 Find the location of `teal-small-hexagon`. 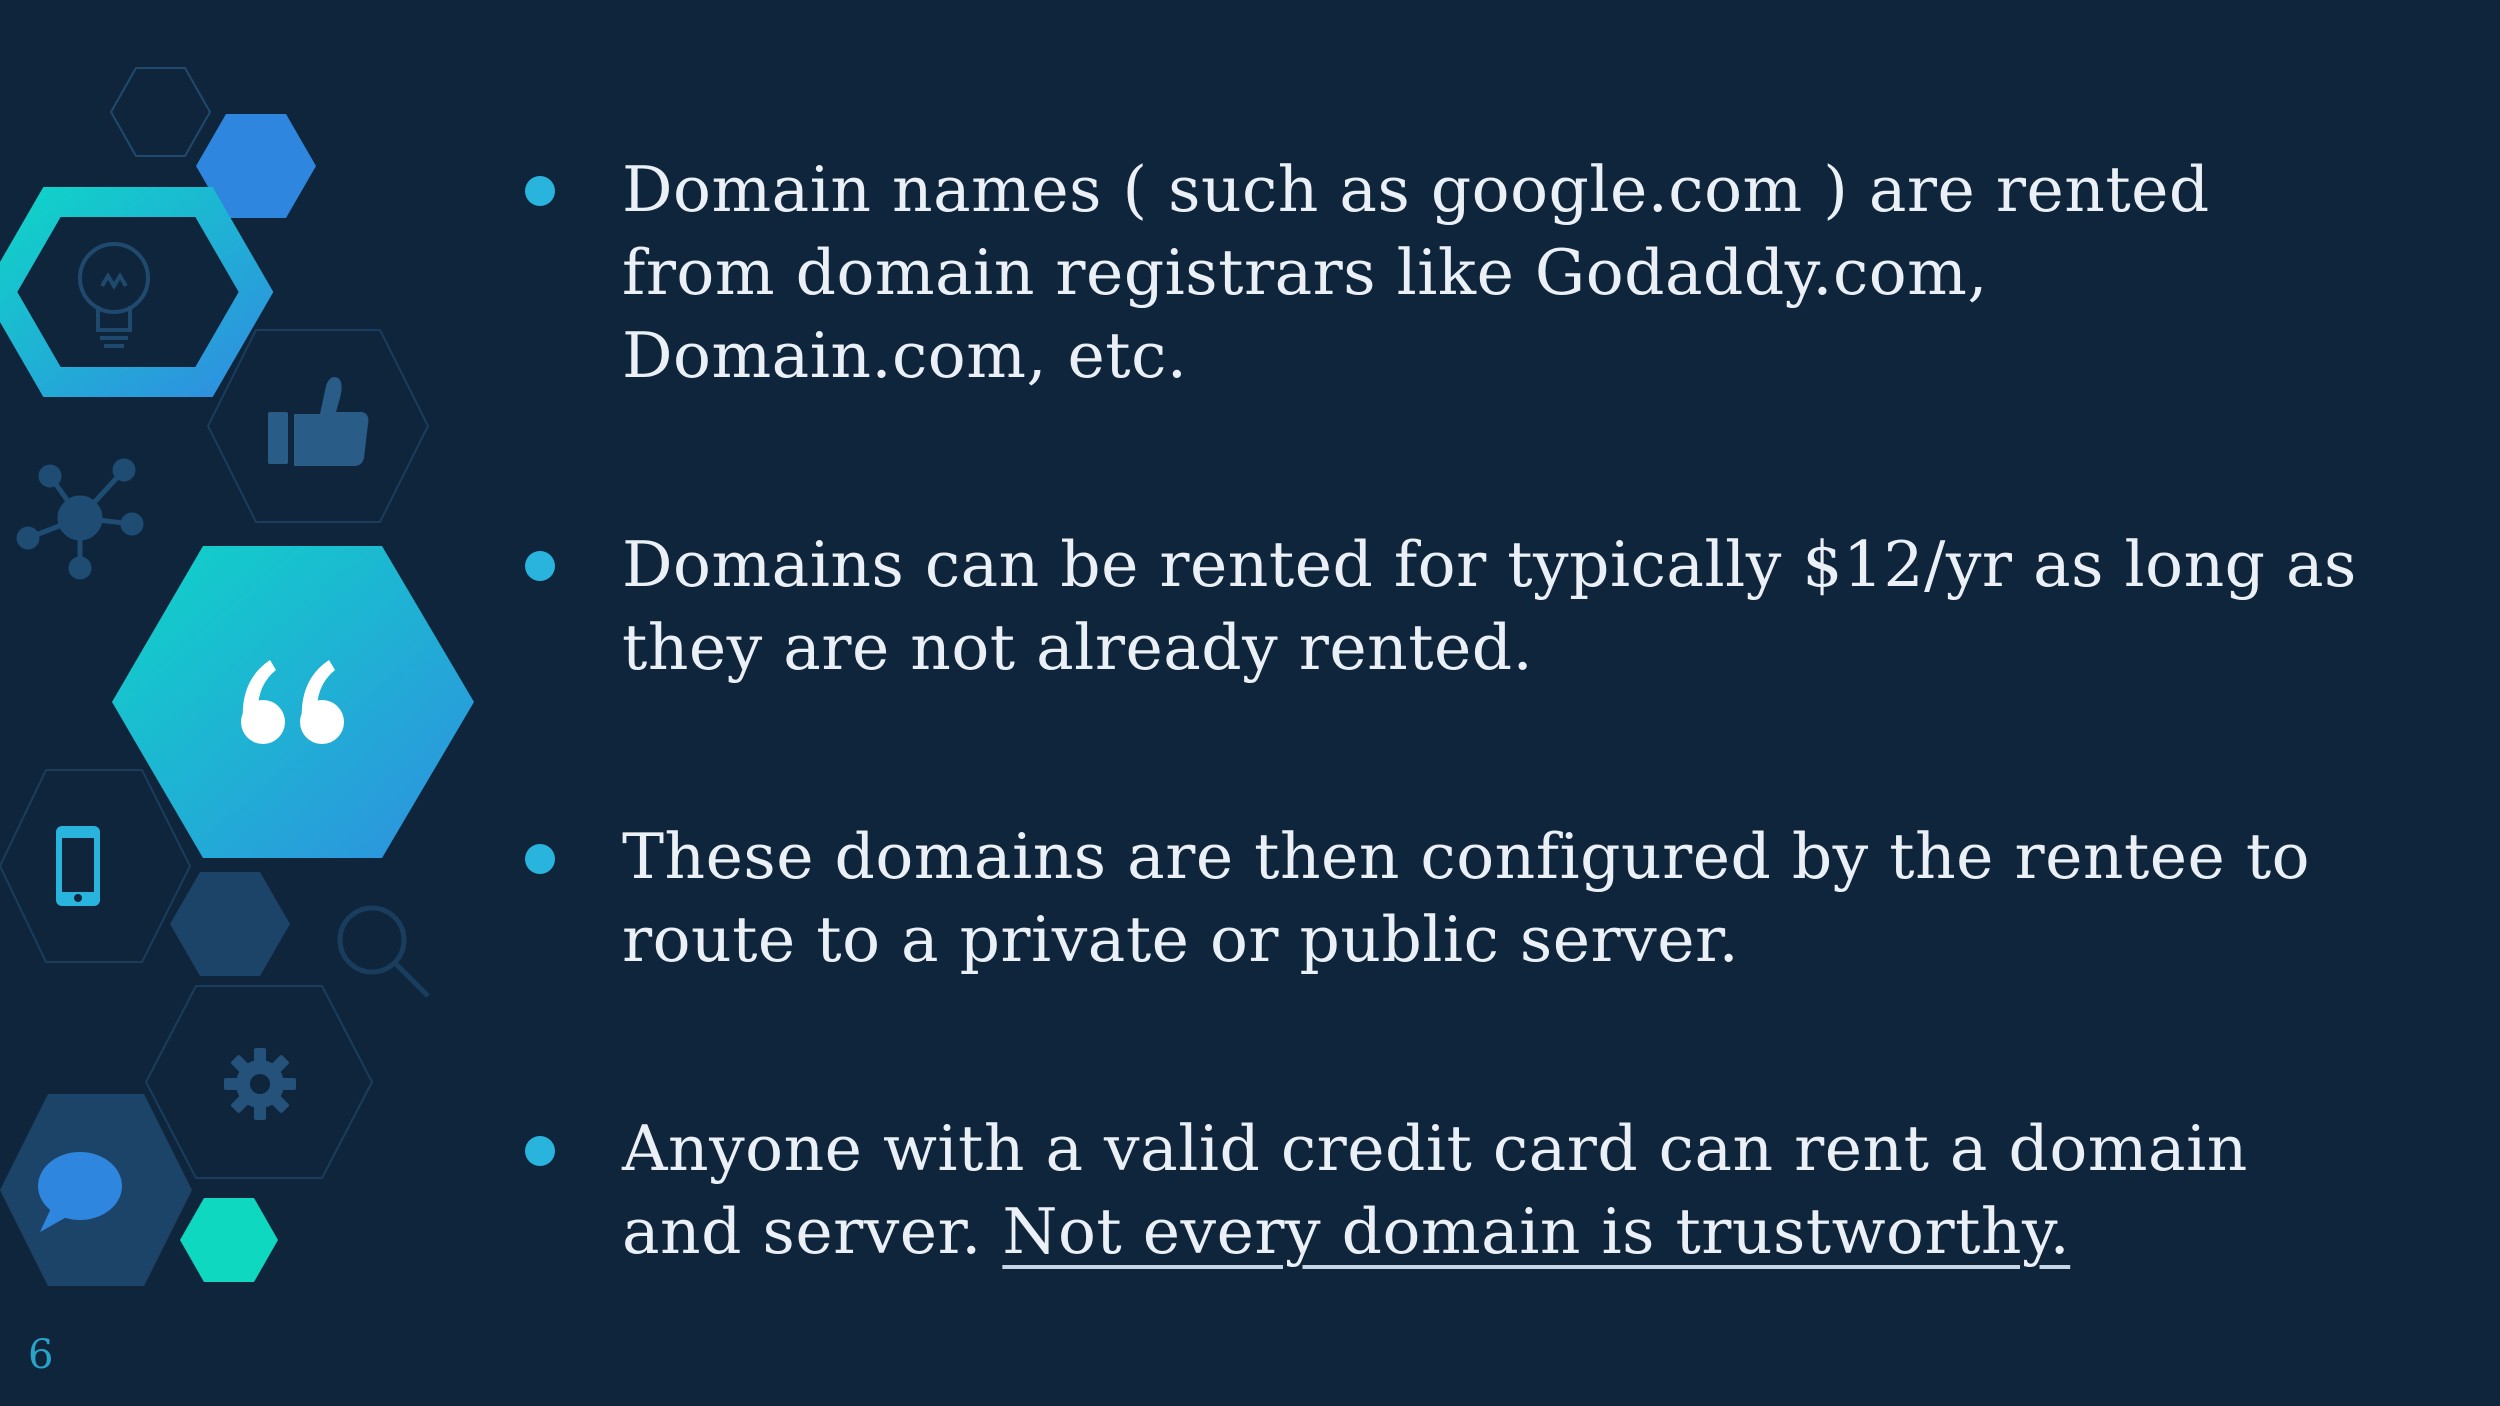

teal-small-hexagon is located at coordinates (229, 1240).